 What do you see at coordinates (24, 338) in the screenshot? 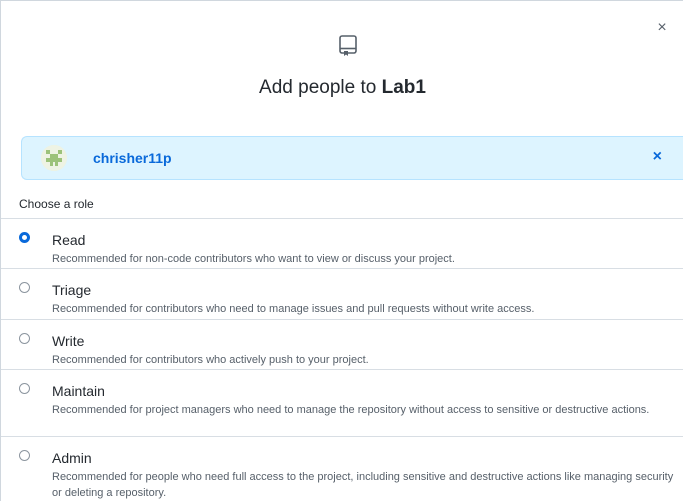
I see `role-radio-write` at bounding box center [24, 338].